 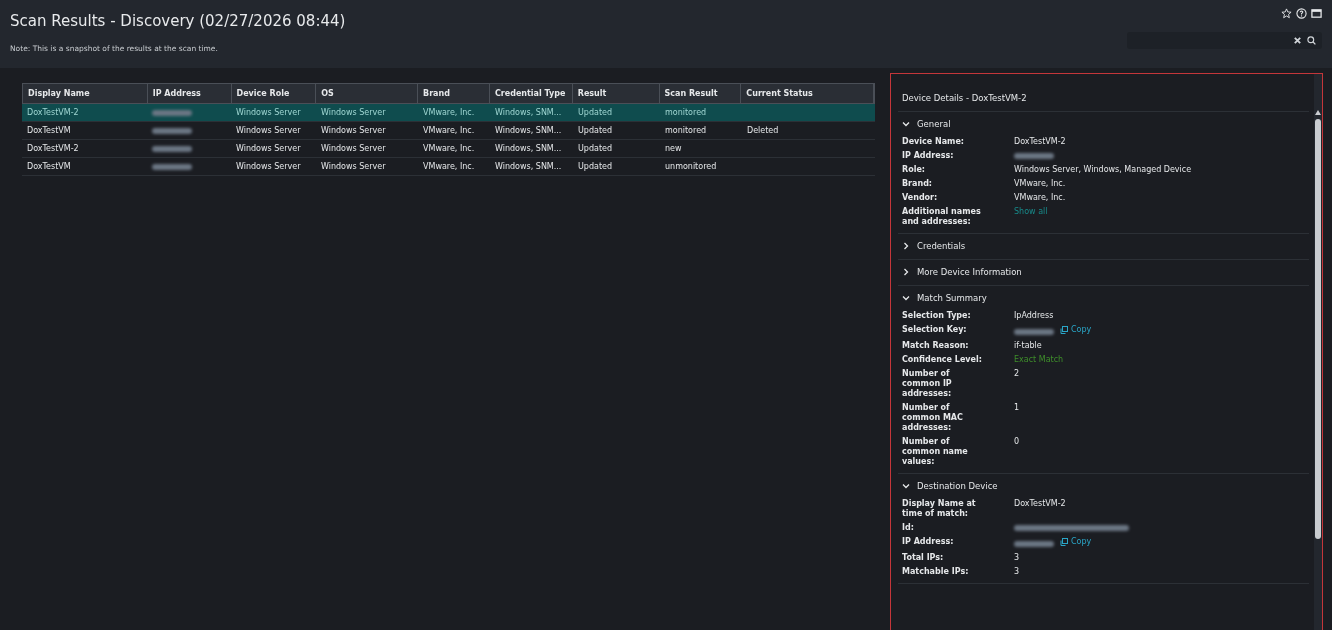 I want to click on detail-value: if-table, so click(x=1028, y=346).